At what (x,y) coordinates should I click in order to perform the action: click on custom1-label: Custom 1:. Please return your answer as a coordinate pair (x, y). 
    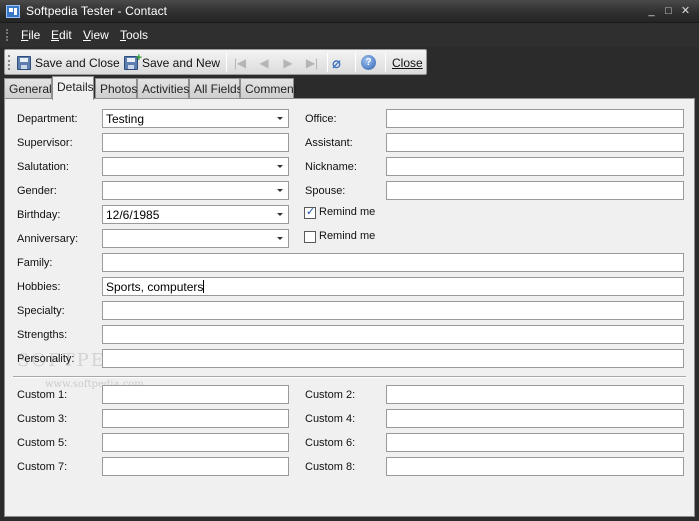
    Looking at the image, I should click on (42, 395).